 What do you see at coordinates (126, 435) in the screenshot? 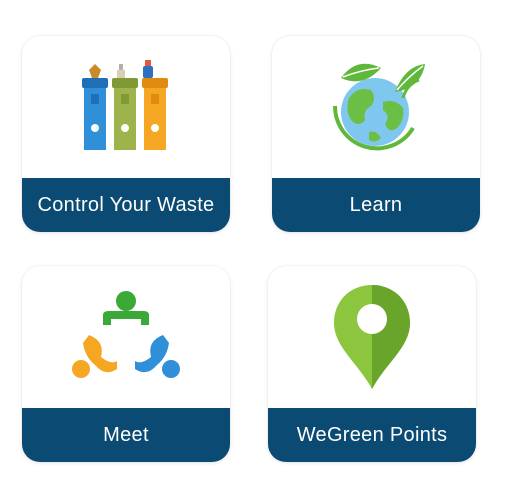
I see `card-label: Meet` at bounding box center [126, 435].